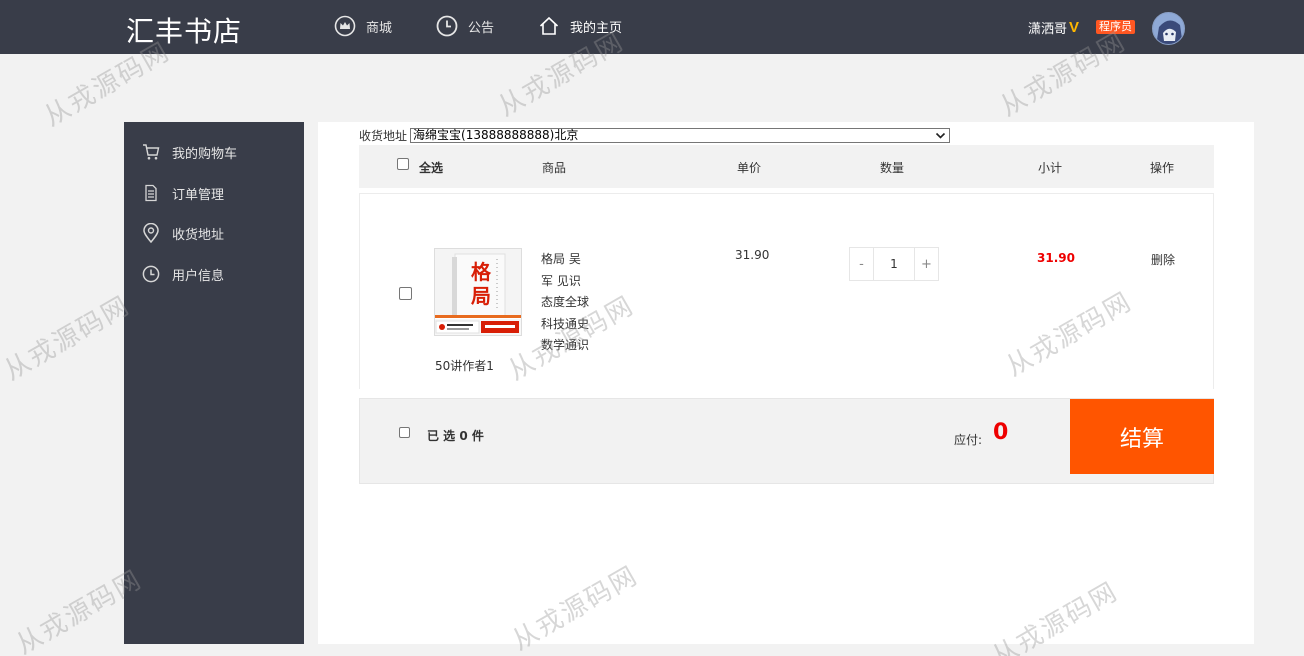 Image resolution: width=1304 pixels, height=656 pixels. What do you see at coordinates (151, 193) in the screenshot?
I see `document-icon` at bounding box center [151, 193].